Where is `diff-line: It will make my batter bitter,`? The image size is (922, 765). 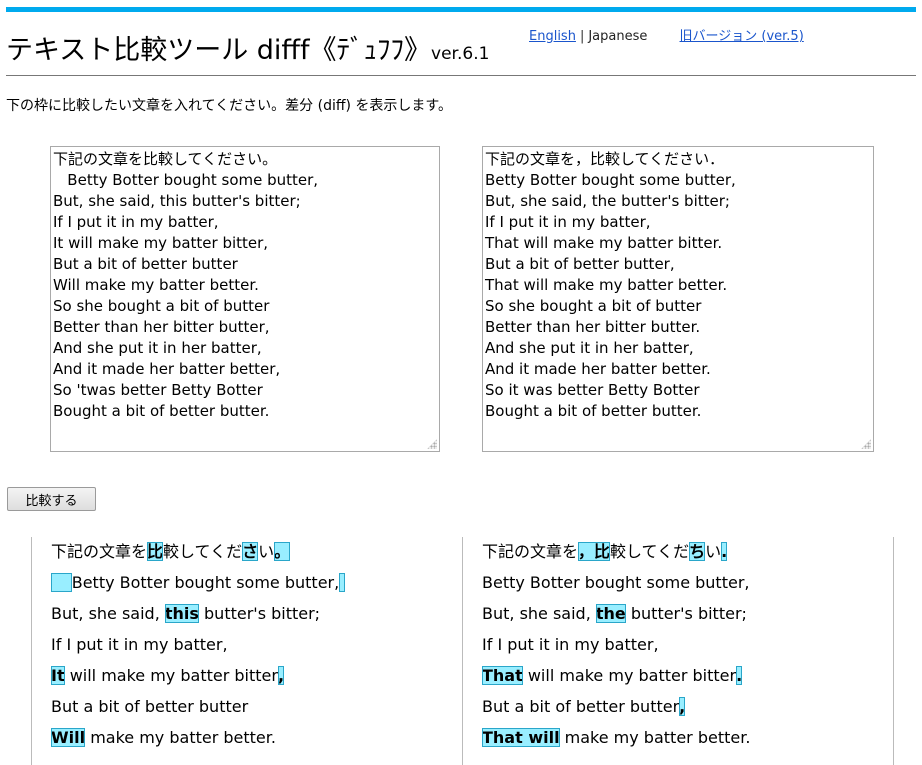
diff-line: It will make my batter bitter, is located at coordinates (251, 675).